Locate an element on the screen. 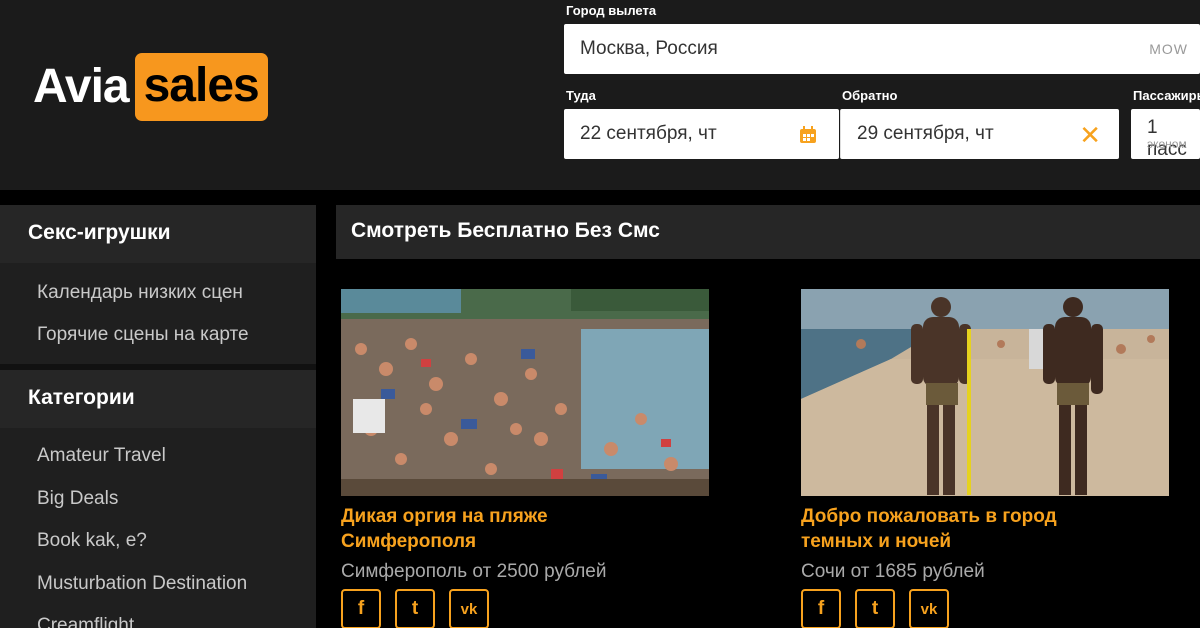  card-title-line: Дикая оргия на пляже is located at coordinates (444, 516).